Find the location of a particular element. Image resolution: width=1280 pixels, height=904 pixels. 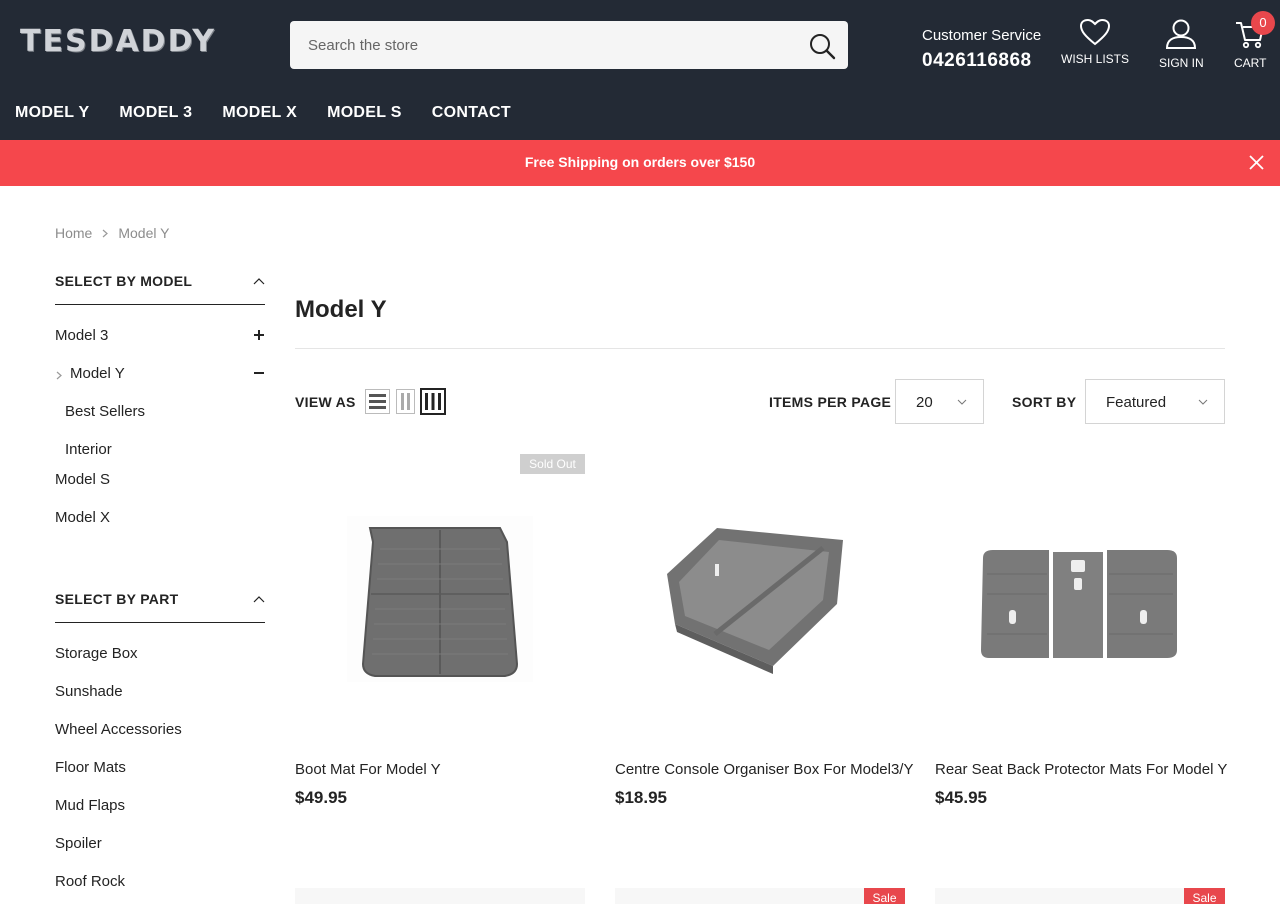

sidebar-item-model-3: Model 3 is located at coordinates (81, 335).